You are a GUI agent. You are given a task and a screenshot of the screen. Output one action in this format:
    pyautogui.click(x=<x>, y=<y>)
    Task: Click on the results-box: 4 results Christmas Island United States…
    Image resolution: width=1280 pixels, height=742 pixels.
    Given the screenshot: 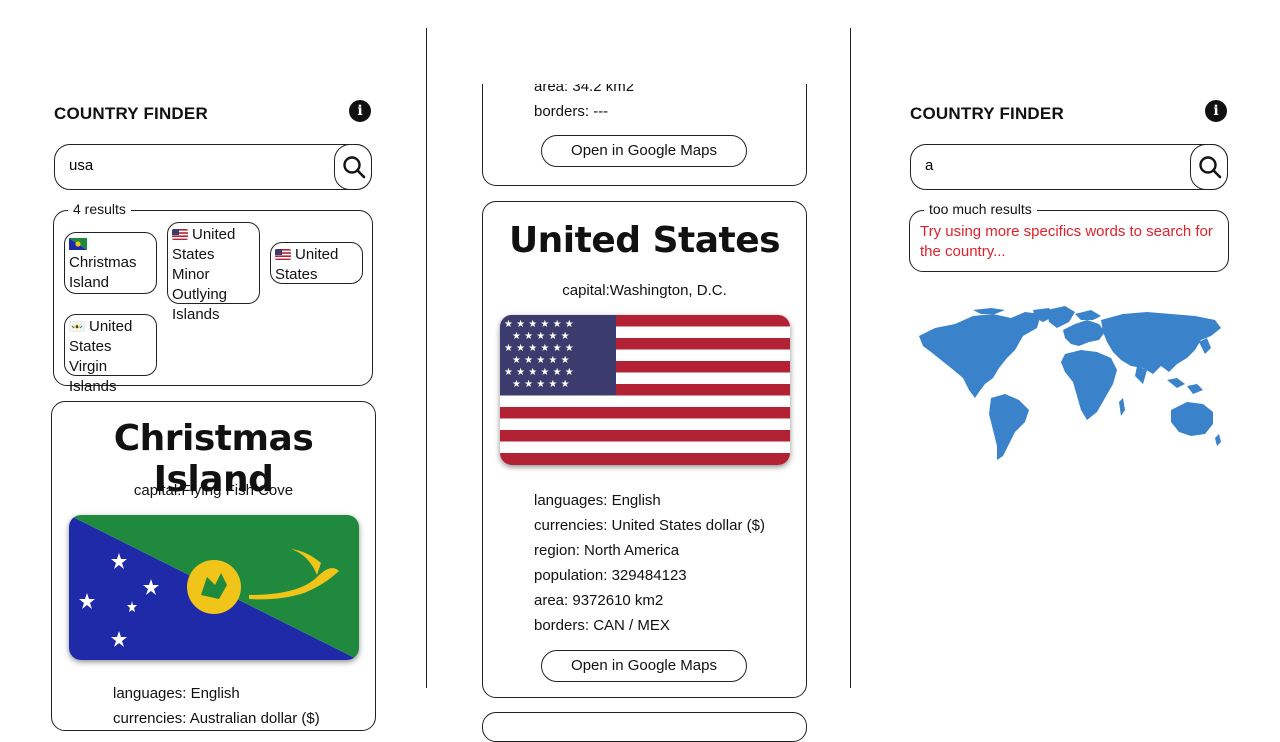 What is the action you would take?
    pyautogui.click(x=213, y=298)
    